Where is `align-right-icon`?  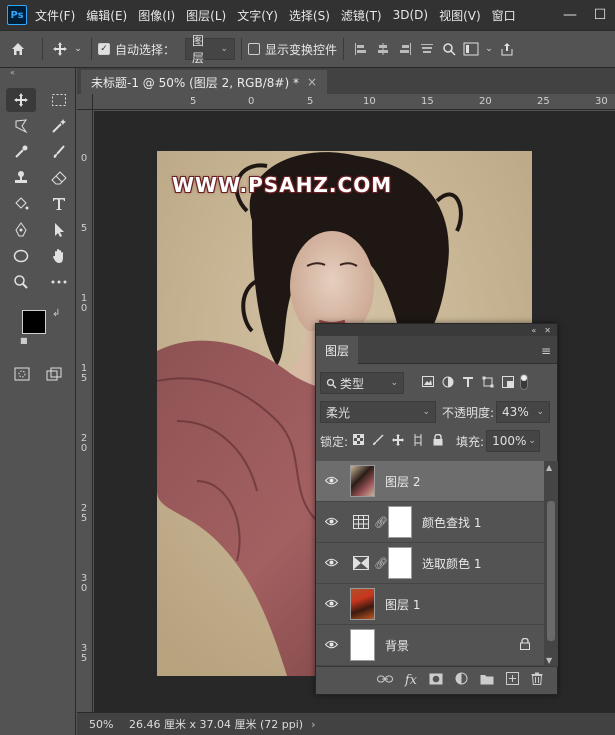 align-right-icon is located at coordinates (405, 49).